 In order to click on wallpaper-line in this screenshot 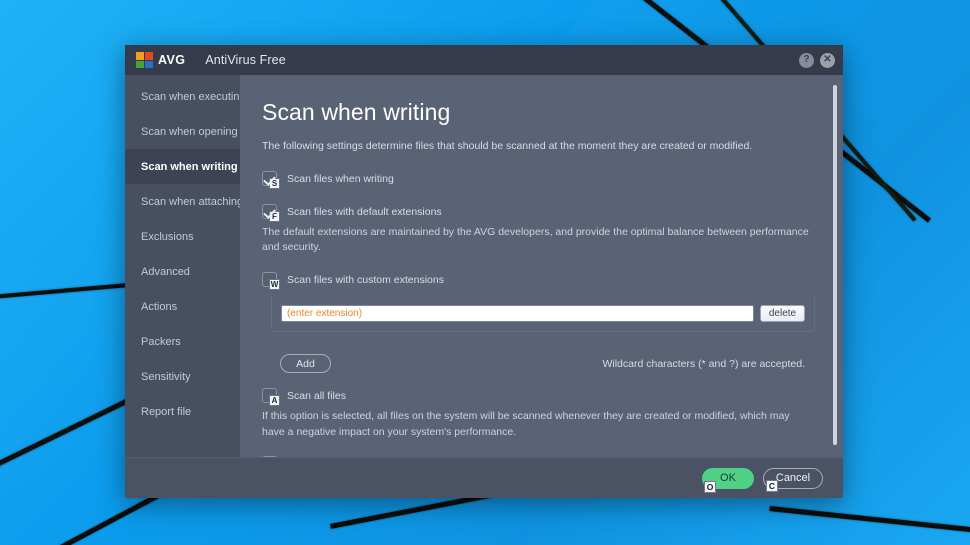, I will do `click(869, 521)`.